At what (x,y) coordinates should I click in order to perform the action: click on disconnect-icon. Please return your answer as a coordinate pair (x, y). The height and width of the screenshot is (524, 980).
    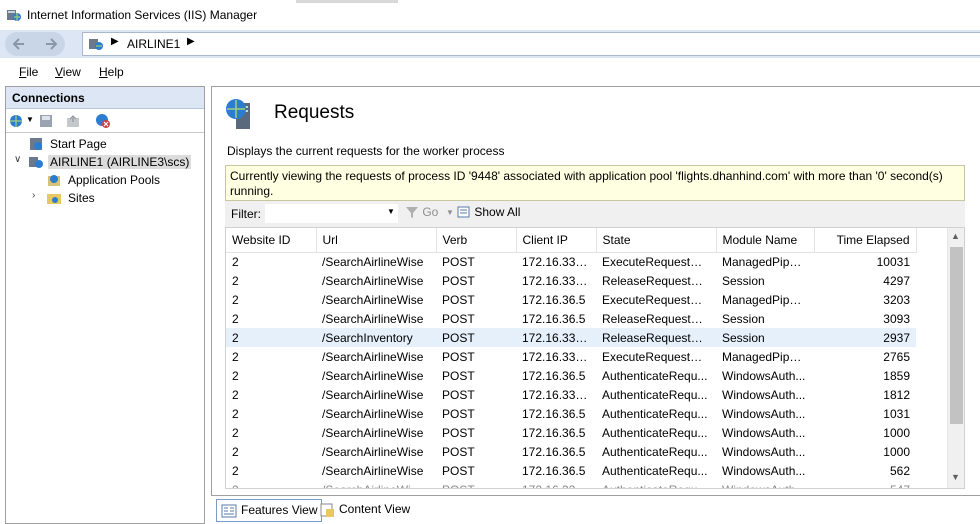
    Looking at the image, I should click on (103, 121).